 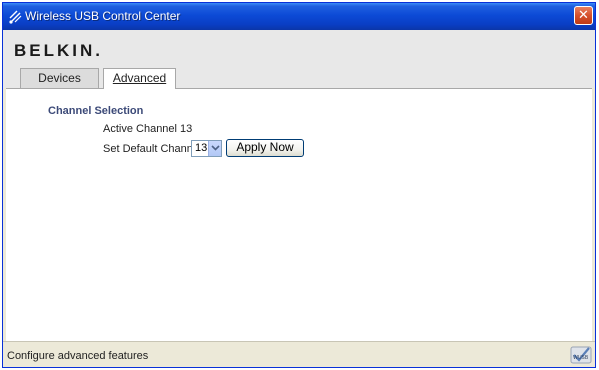 What do you see at coordinates (103, 16) in the screenshot?
I see `window-title: Wireless USB Control Center` at bounding box center [103, 16].